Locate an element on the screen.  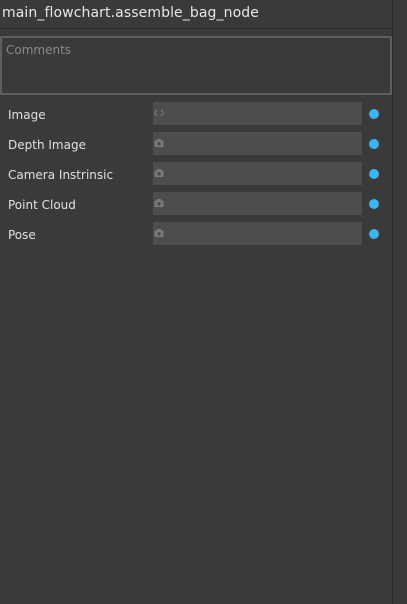
port-label: Depth Image is located at coordinates (47, 145).